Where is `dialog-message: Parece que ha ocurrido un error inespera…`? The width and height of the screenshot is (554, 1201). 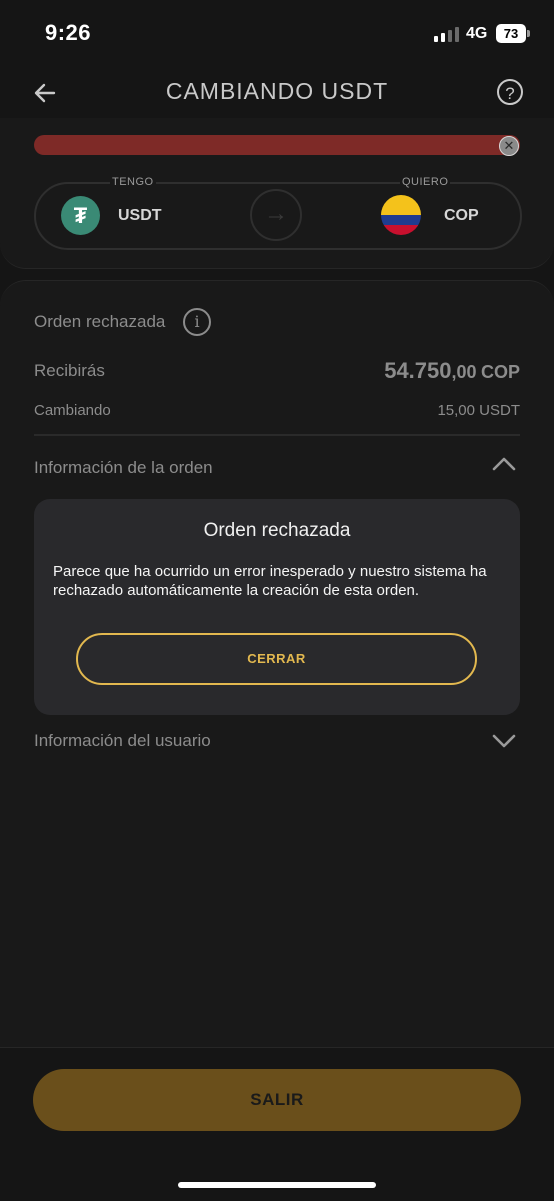 dialog-message: Parece que ha ocurrido un error inespera… is located at coordinates (270, 581).